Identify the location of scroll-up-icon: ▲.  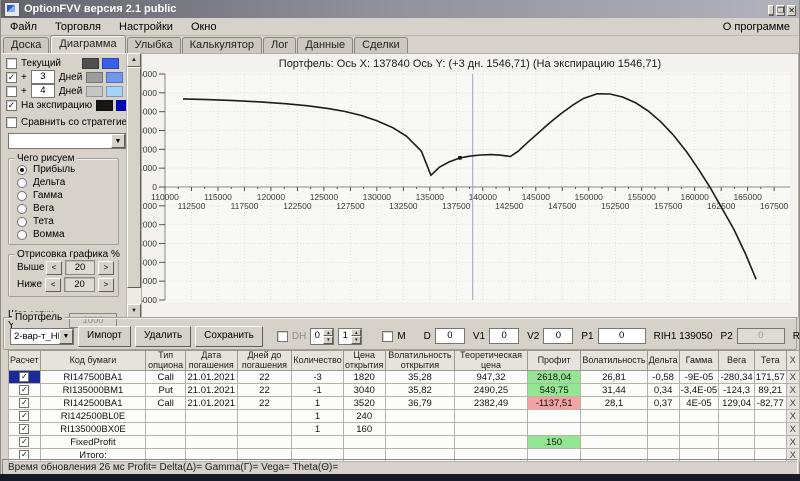
(134, 60).